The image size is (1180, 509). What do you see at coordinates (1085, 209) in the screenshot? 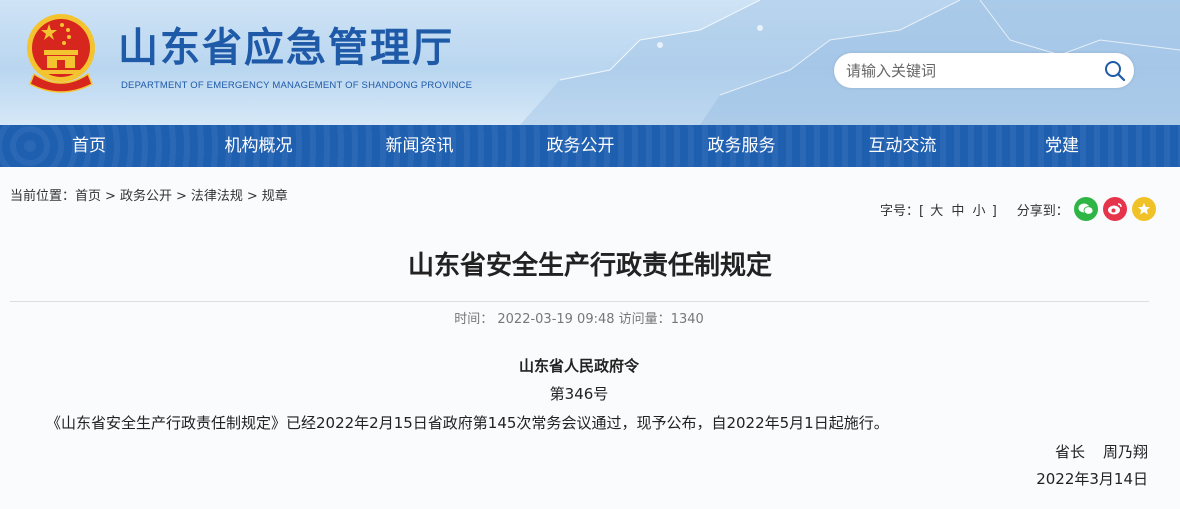
I see `wechat-icon` at bounding box center [1085, 209].